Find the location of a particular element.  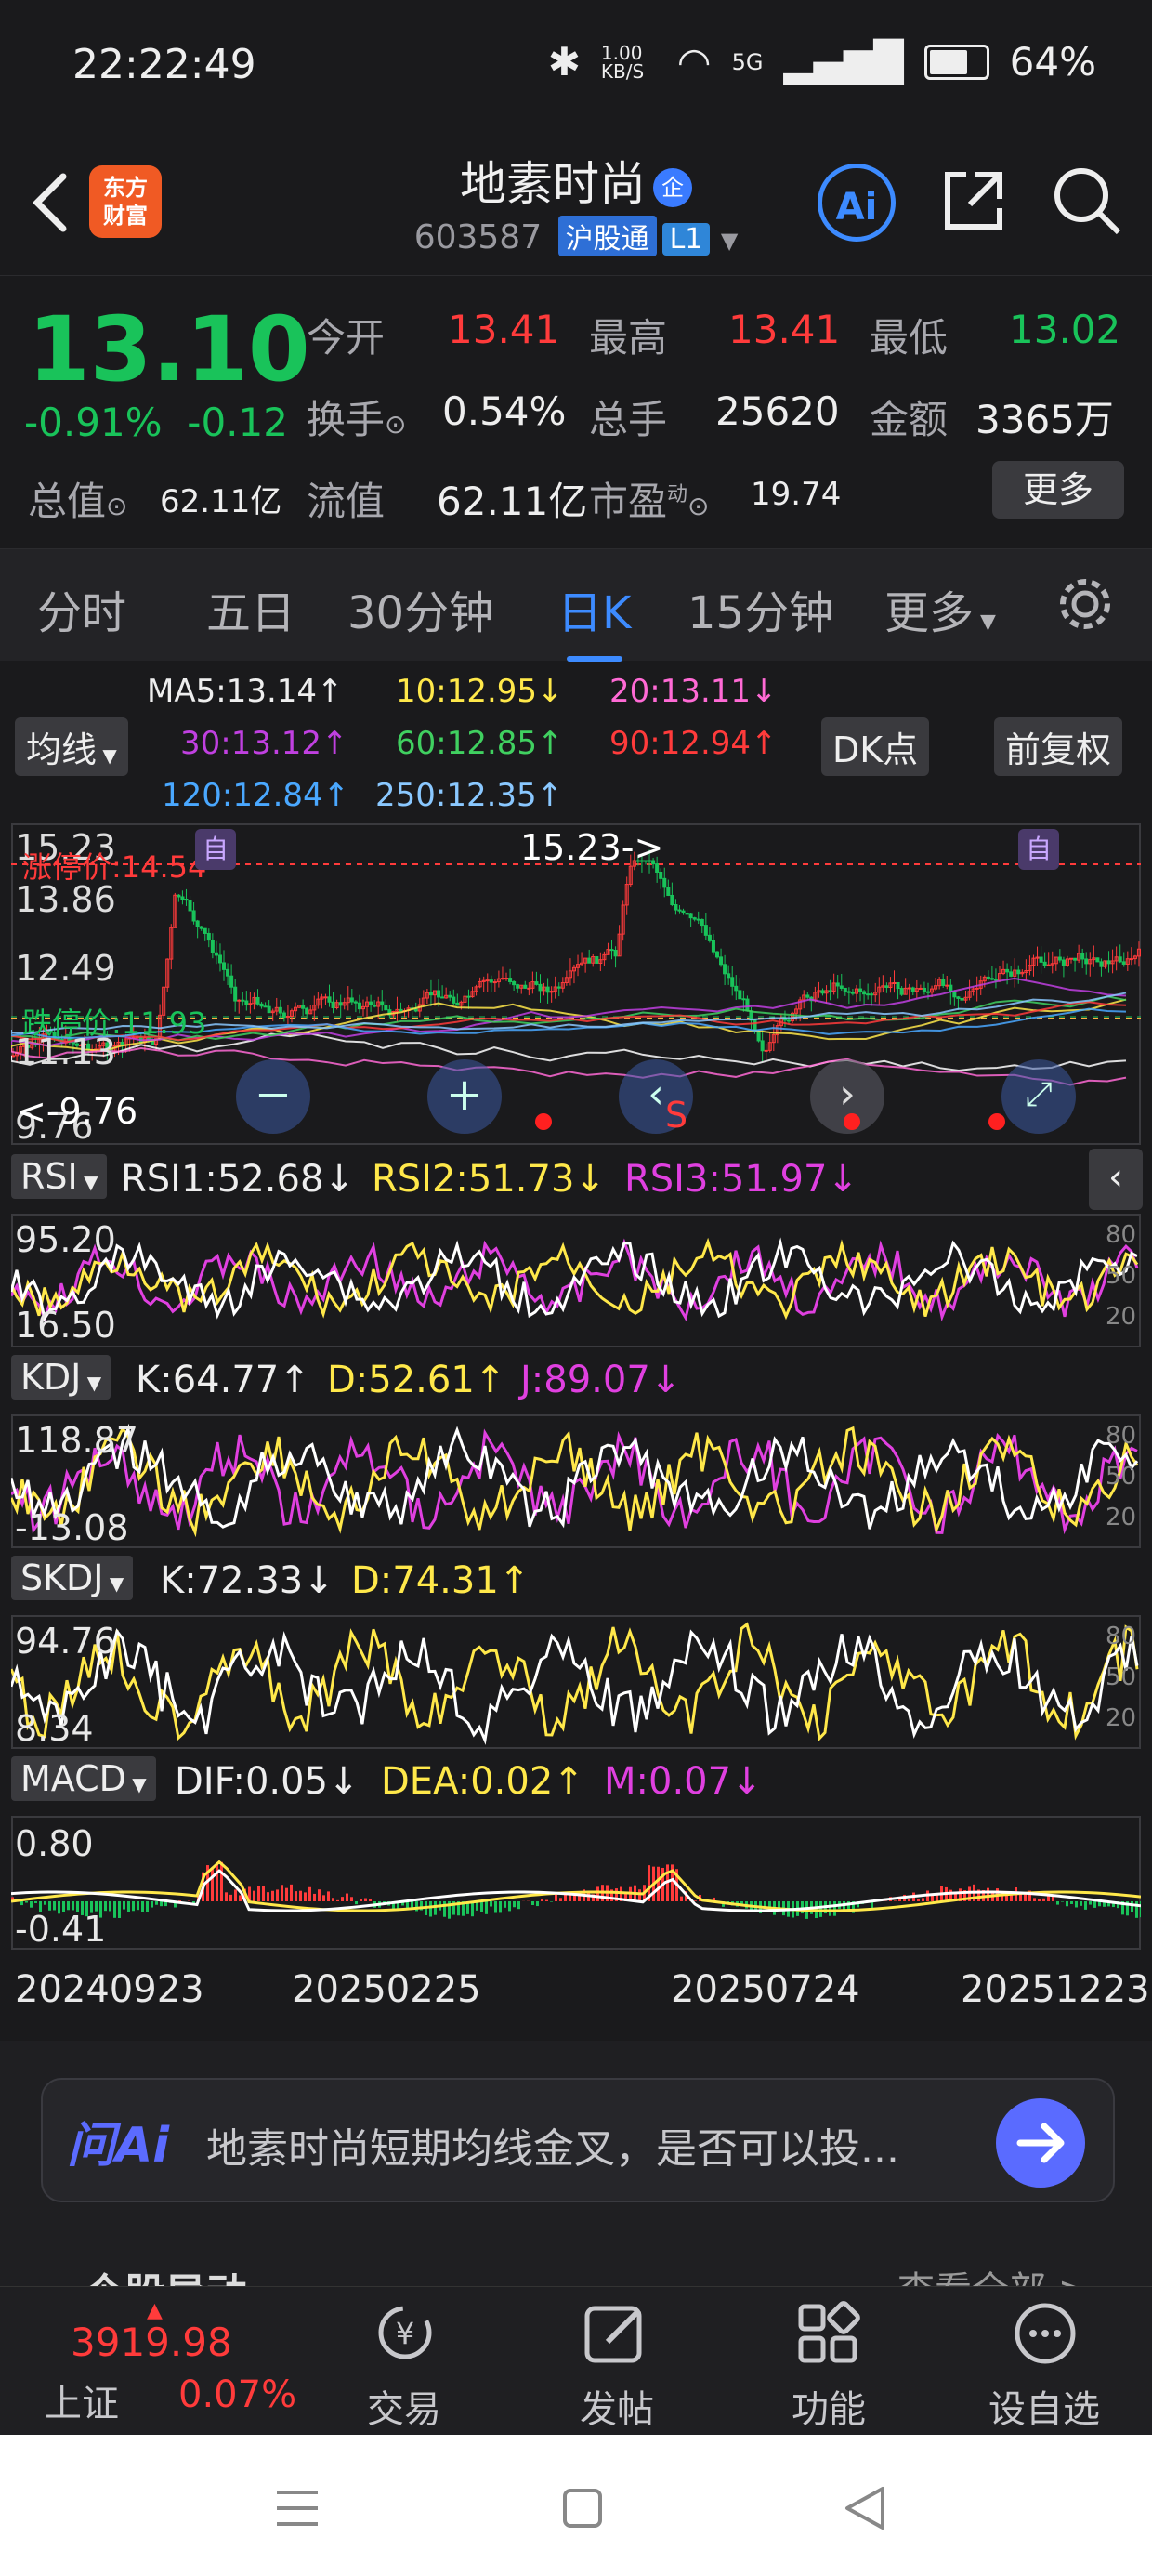

more-button: 更多 is located at coordinates (1058, 490).